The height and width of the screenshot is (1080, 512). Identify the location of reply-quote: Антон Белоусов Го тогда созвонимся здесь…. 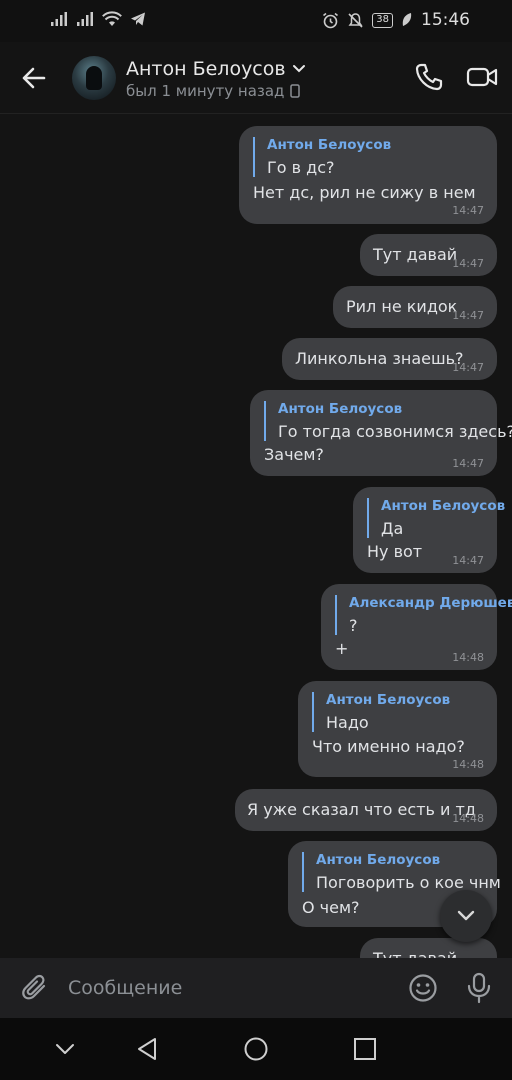
(388, 421).